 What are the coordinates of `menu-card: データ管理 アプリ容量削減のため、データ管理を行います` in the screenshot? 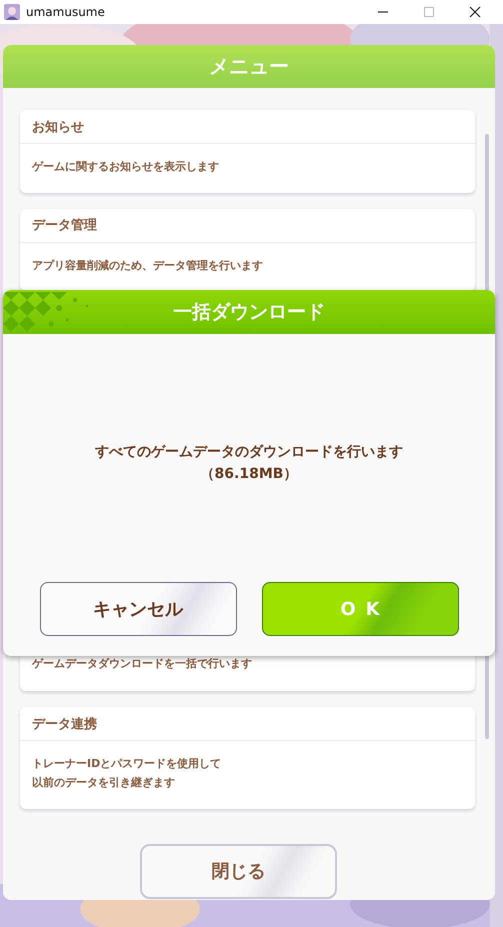 It's located at (247, 250).